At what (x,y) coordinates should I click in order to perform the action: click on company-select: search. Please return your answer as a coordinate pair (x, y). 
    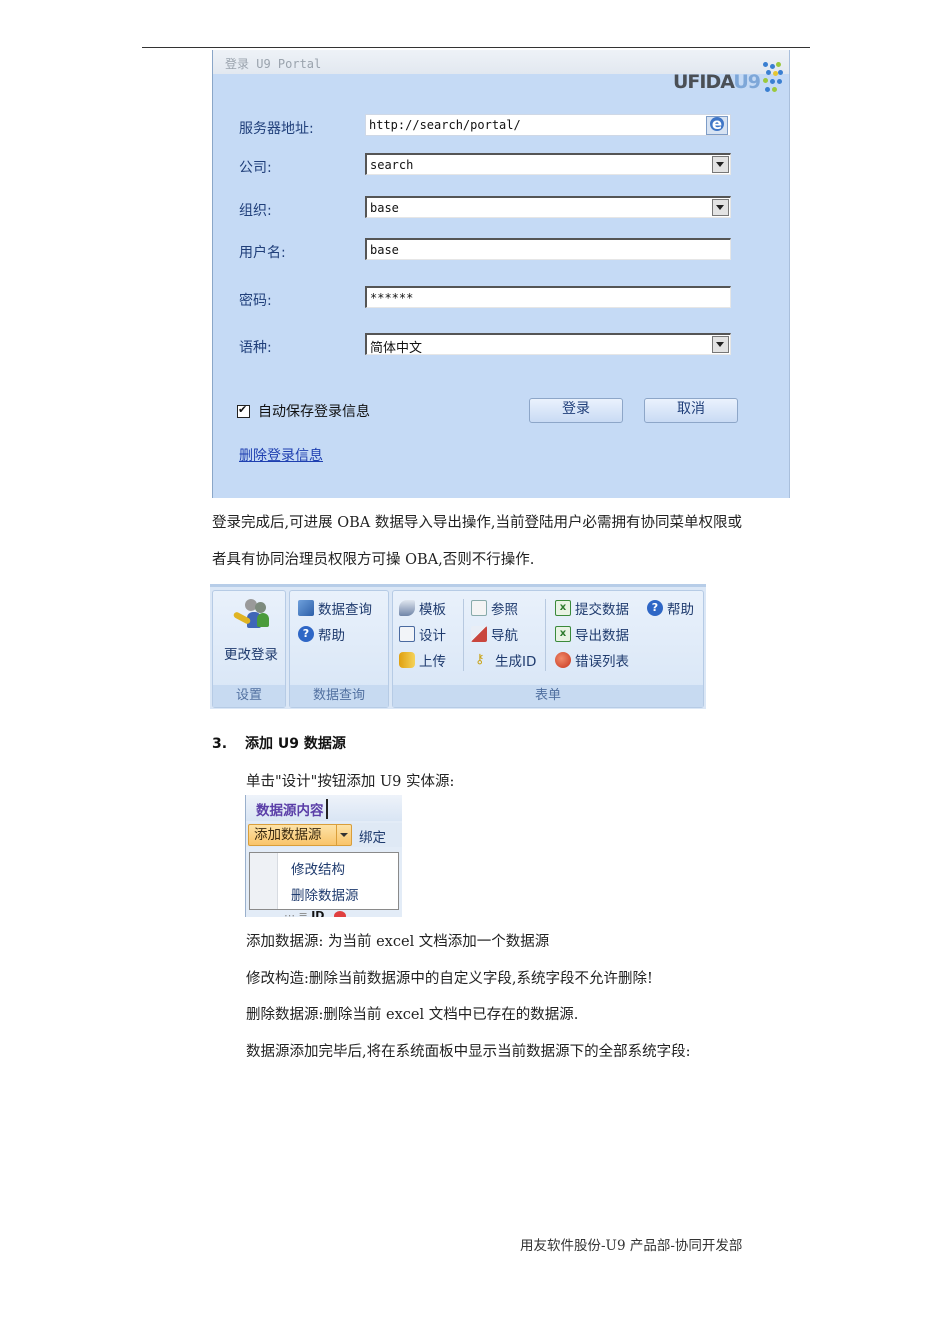
    Looking at the image, I should click on (548, 164).